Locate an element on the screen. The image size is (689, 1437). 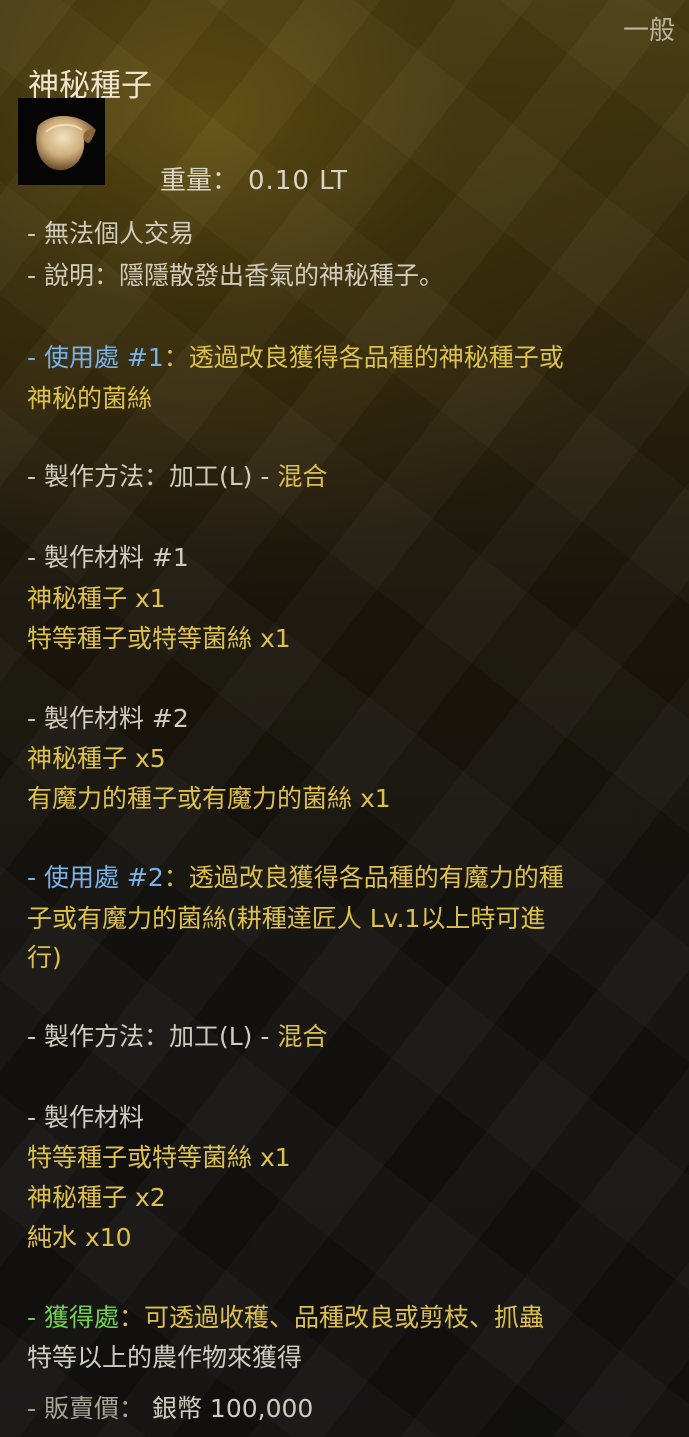
crafting-method-2: - 製作方法：加工(L) - 混合 is located at coordinates (177, 1035).